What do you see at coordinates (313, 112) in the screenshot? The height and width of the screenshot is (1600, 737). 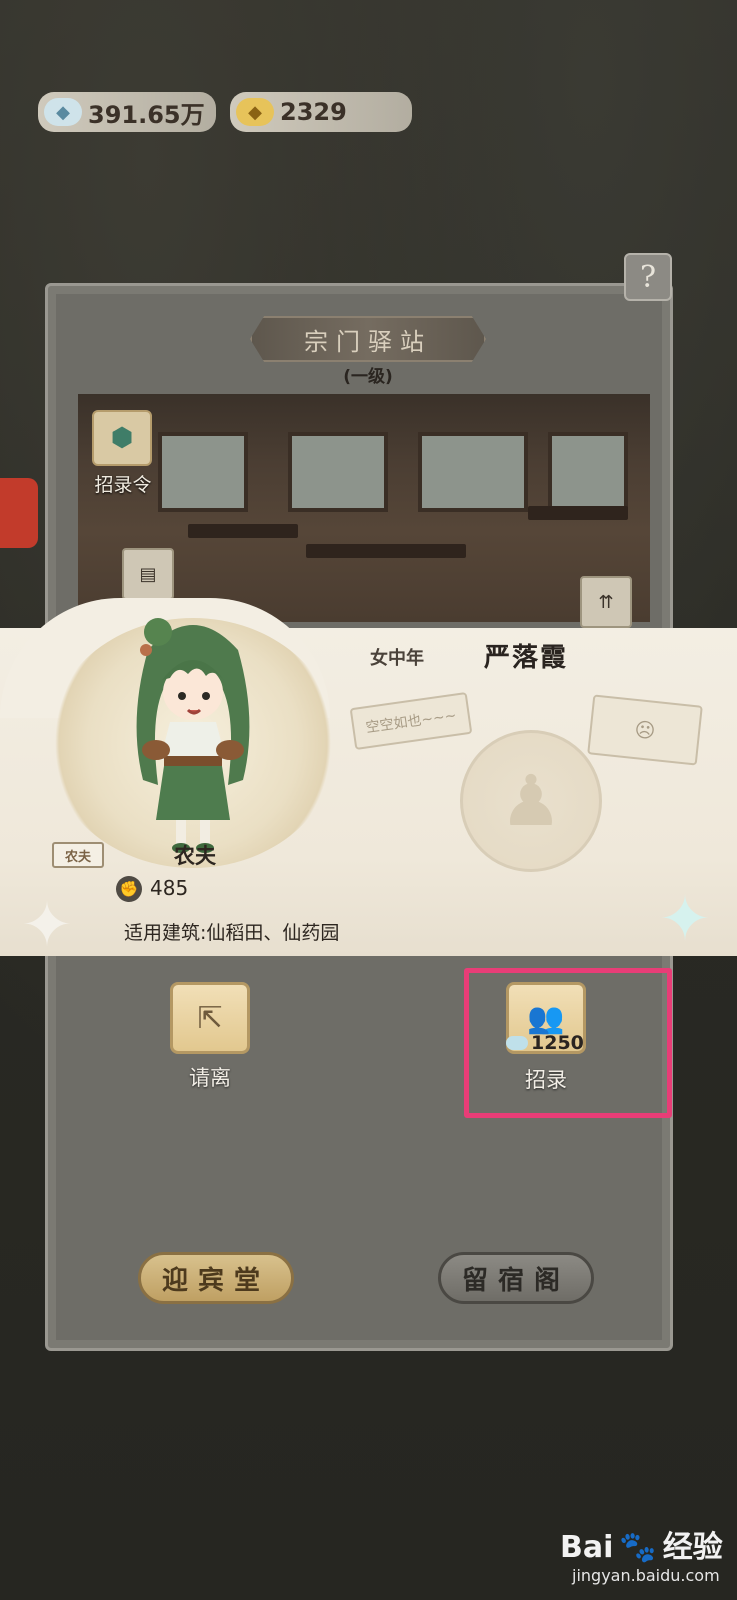 I see `gold-value: 2329` at bounding box center [313, 112].